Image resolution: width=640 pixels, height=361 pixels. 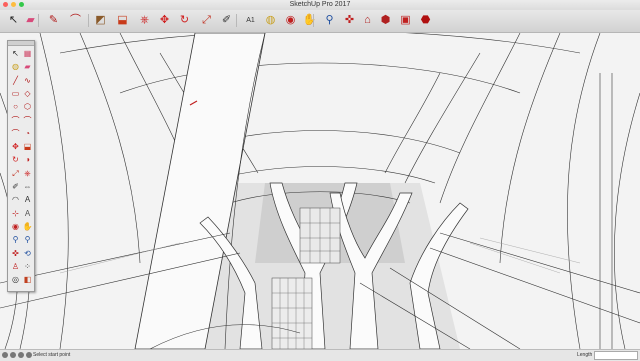 I want to click on paint-icon: ◍, so click(x=15, y=66).